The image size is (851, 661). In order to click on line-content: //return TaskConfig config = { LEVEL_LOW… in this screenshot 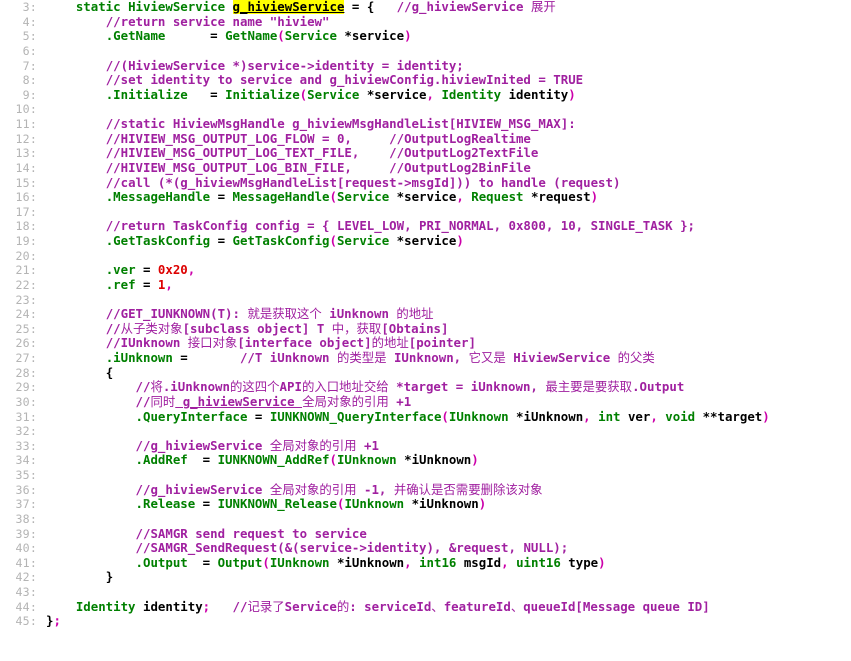, I will do `click(448, 226)`.